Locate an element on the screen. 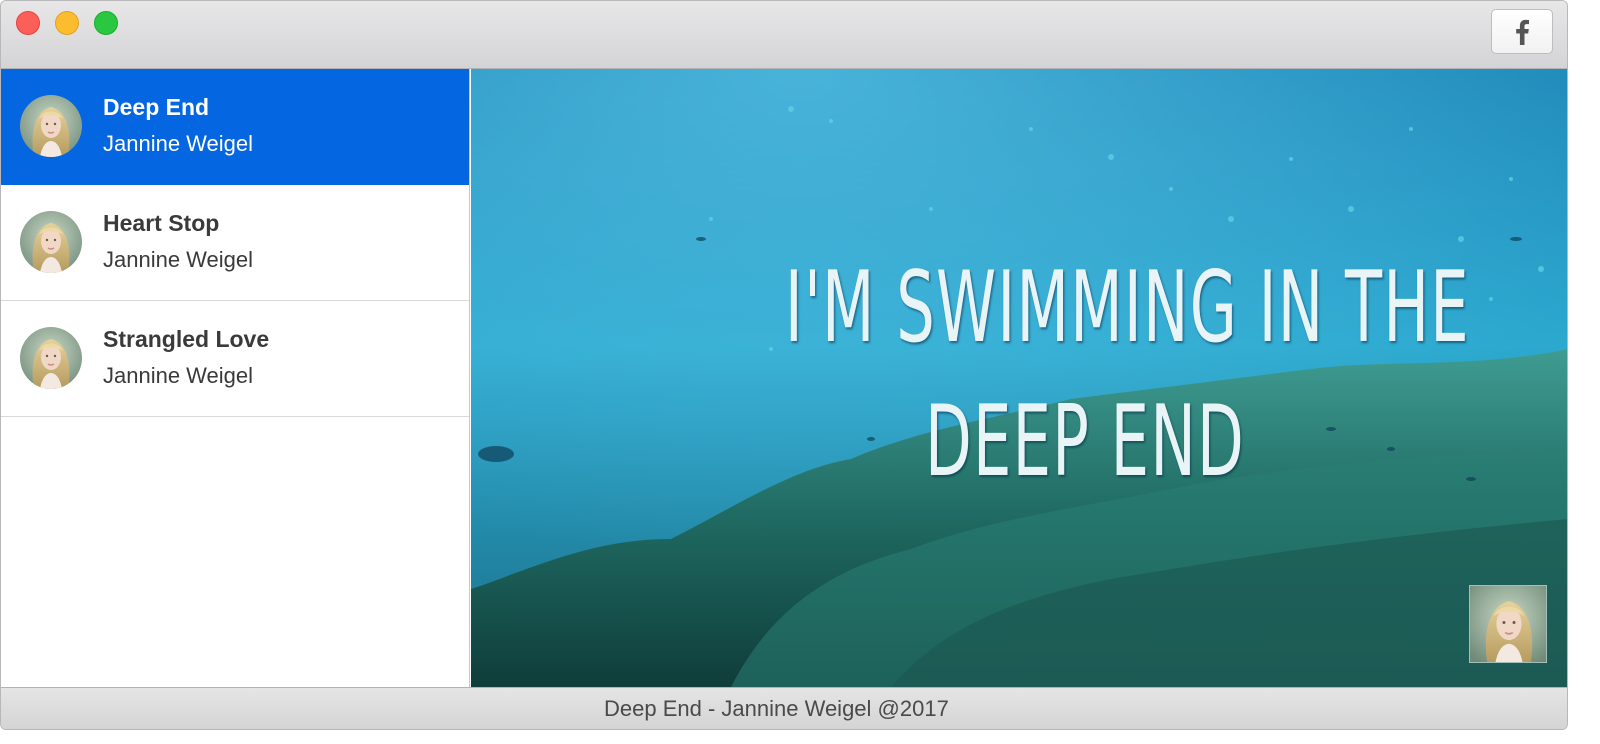 Image resolution: width=1600 pixels, height=744 pixels. song-title: Strangled Love is located at coordinates (186, 339).